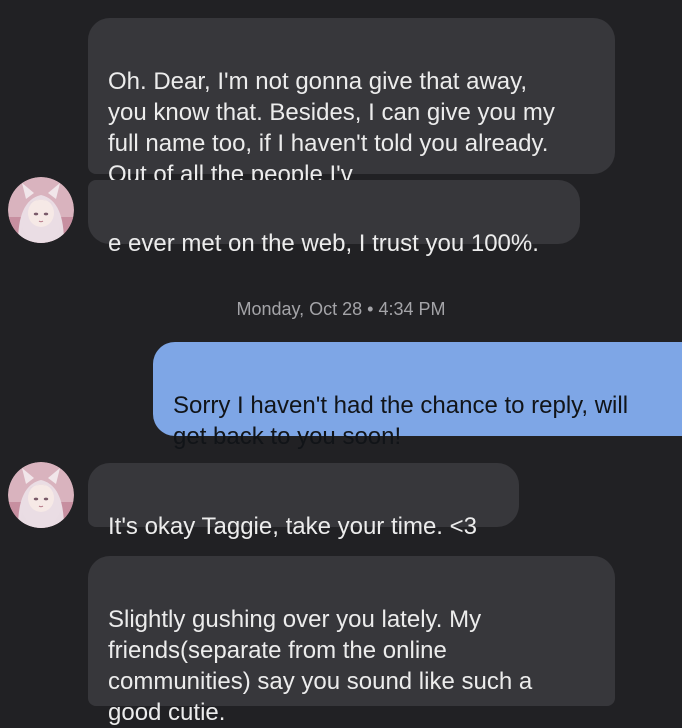 The height and width of the screenshot is (728, 682). I want to click on message-bubble-incoming: e ever met on the web, I trust you 100%., so click(334, 218).